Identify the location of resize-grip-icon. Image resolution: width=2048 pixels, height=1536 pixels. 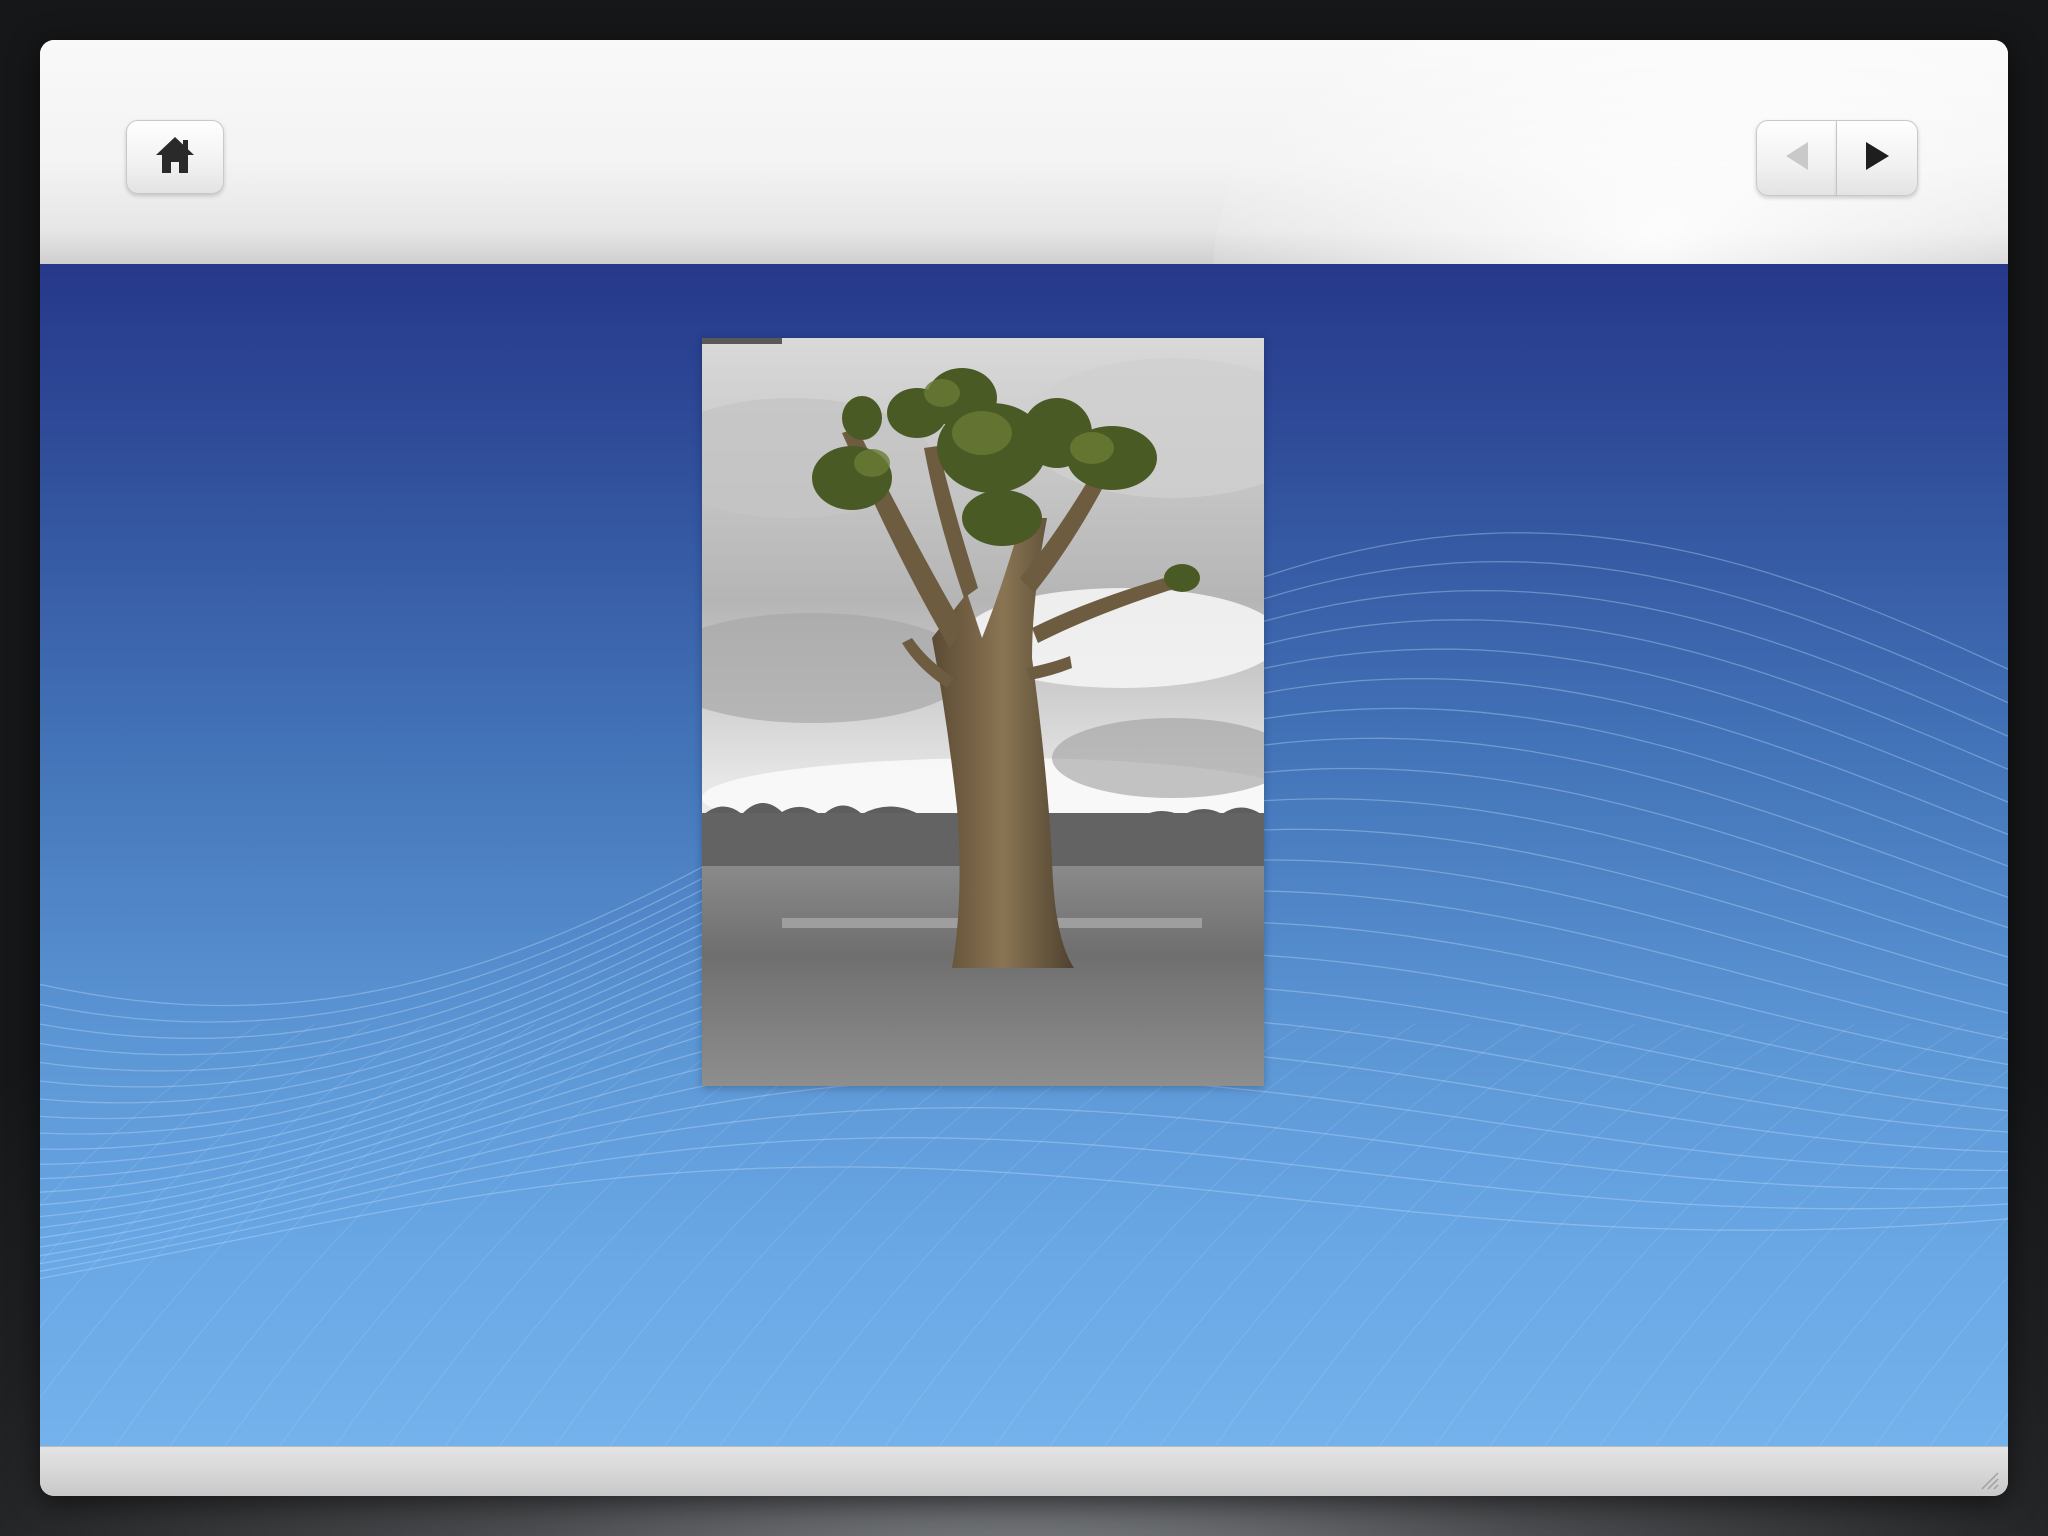
(1988, 1479).